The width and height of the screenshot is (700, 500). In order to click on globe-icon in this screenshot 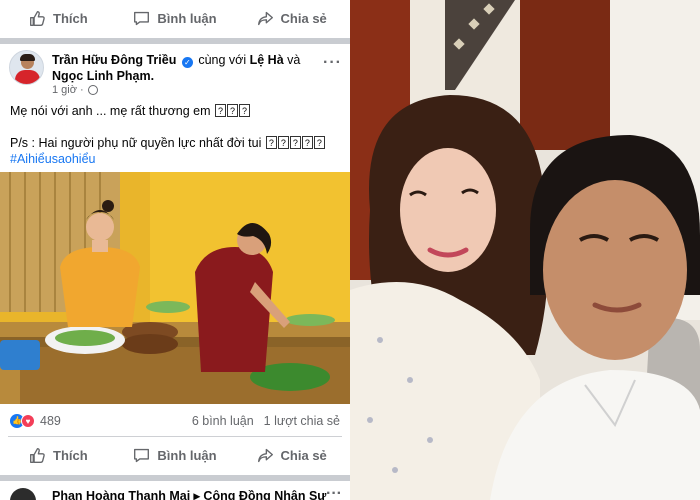, I will do `click(92, 90)`.